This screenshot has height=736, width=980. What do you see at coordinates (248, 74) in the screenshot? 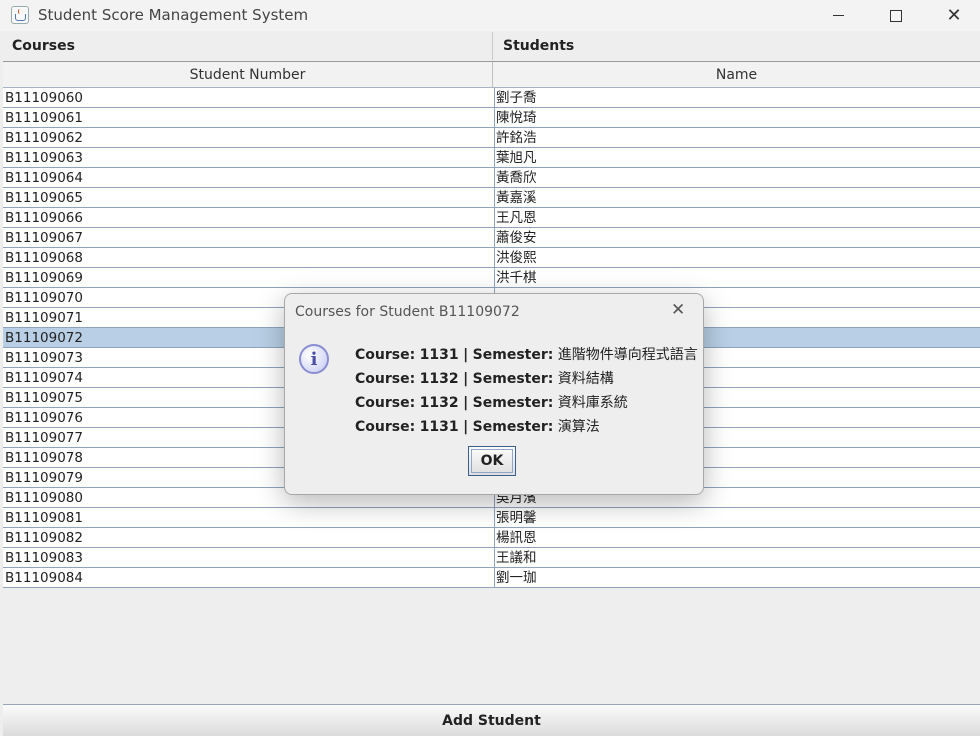
I see `column-header-student-number: Student Number` at bounding box center [248, 74].